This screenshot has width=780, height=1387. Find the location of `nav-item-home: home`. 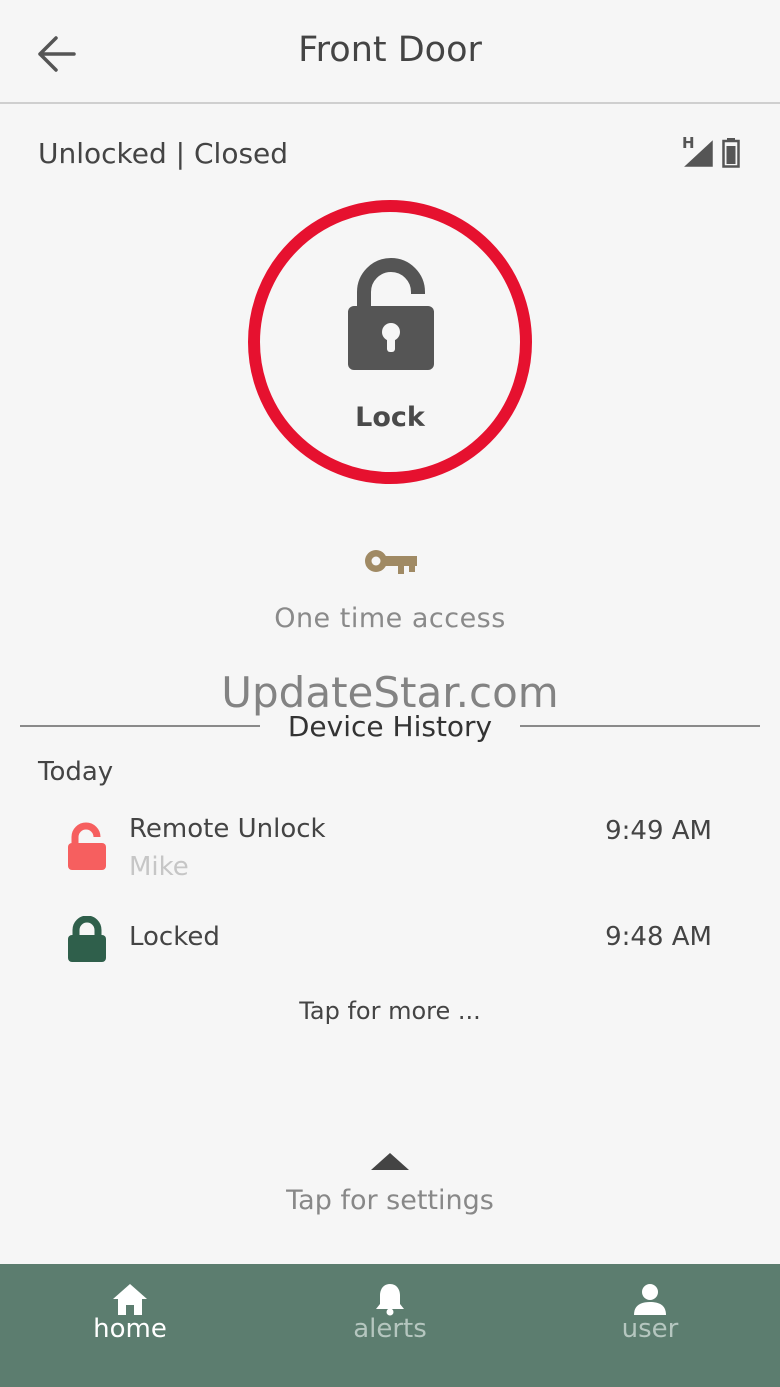

nav-item-home: home is located at coordinates (130, 1325).